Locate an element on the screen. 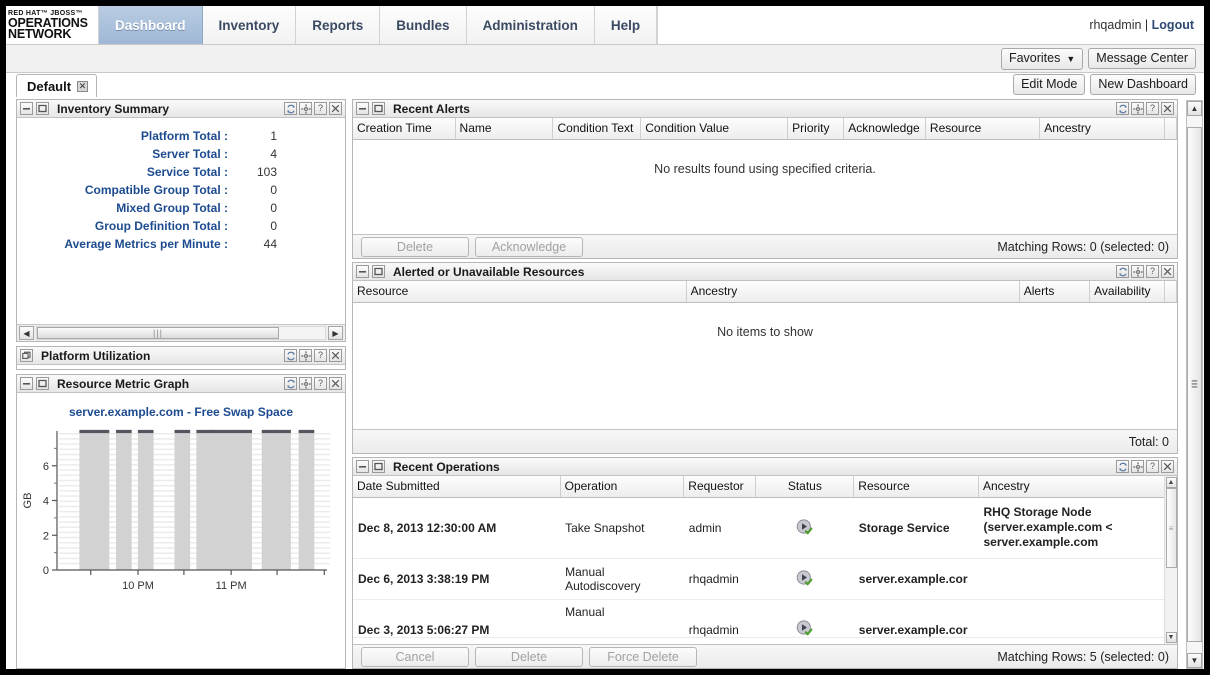 The width and height of the screenshot is (1210, 675). scroll-thumb: ||| is located at coordinates (158, 333).